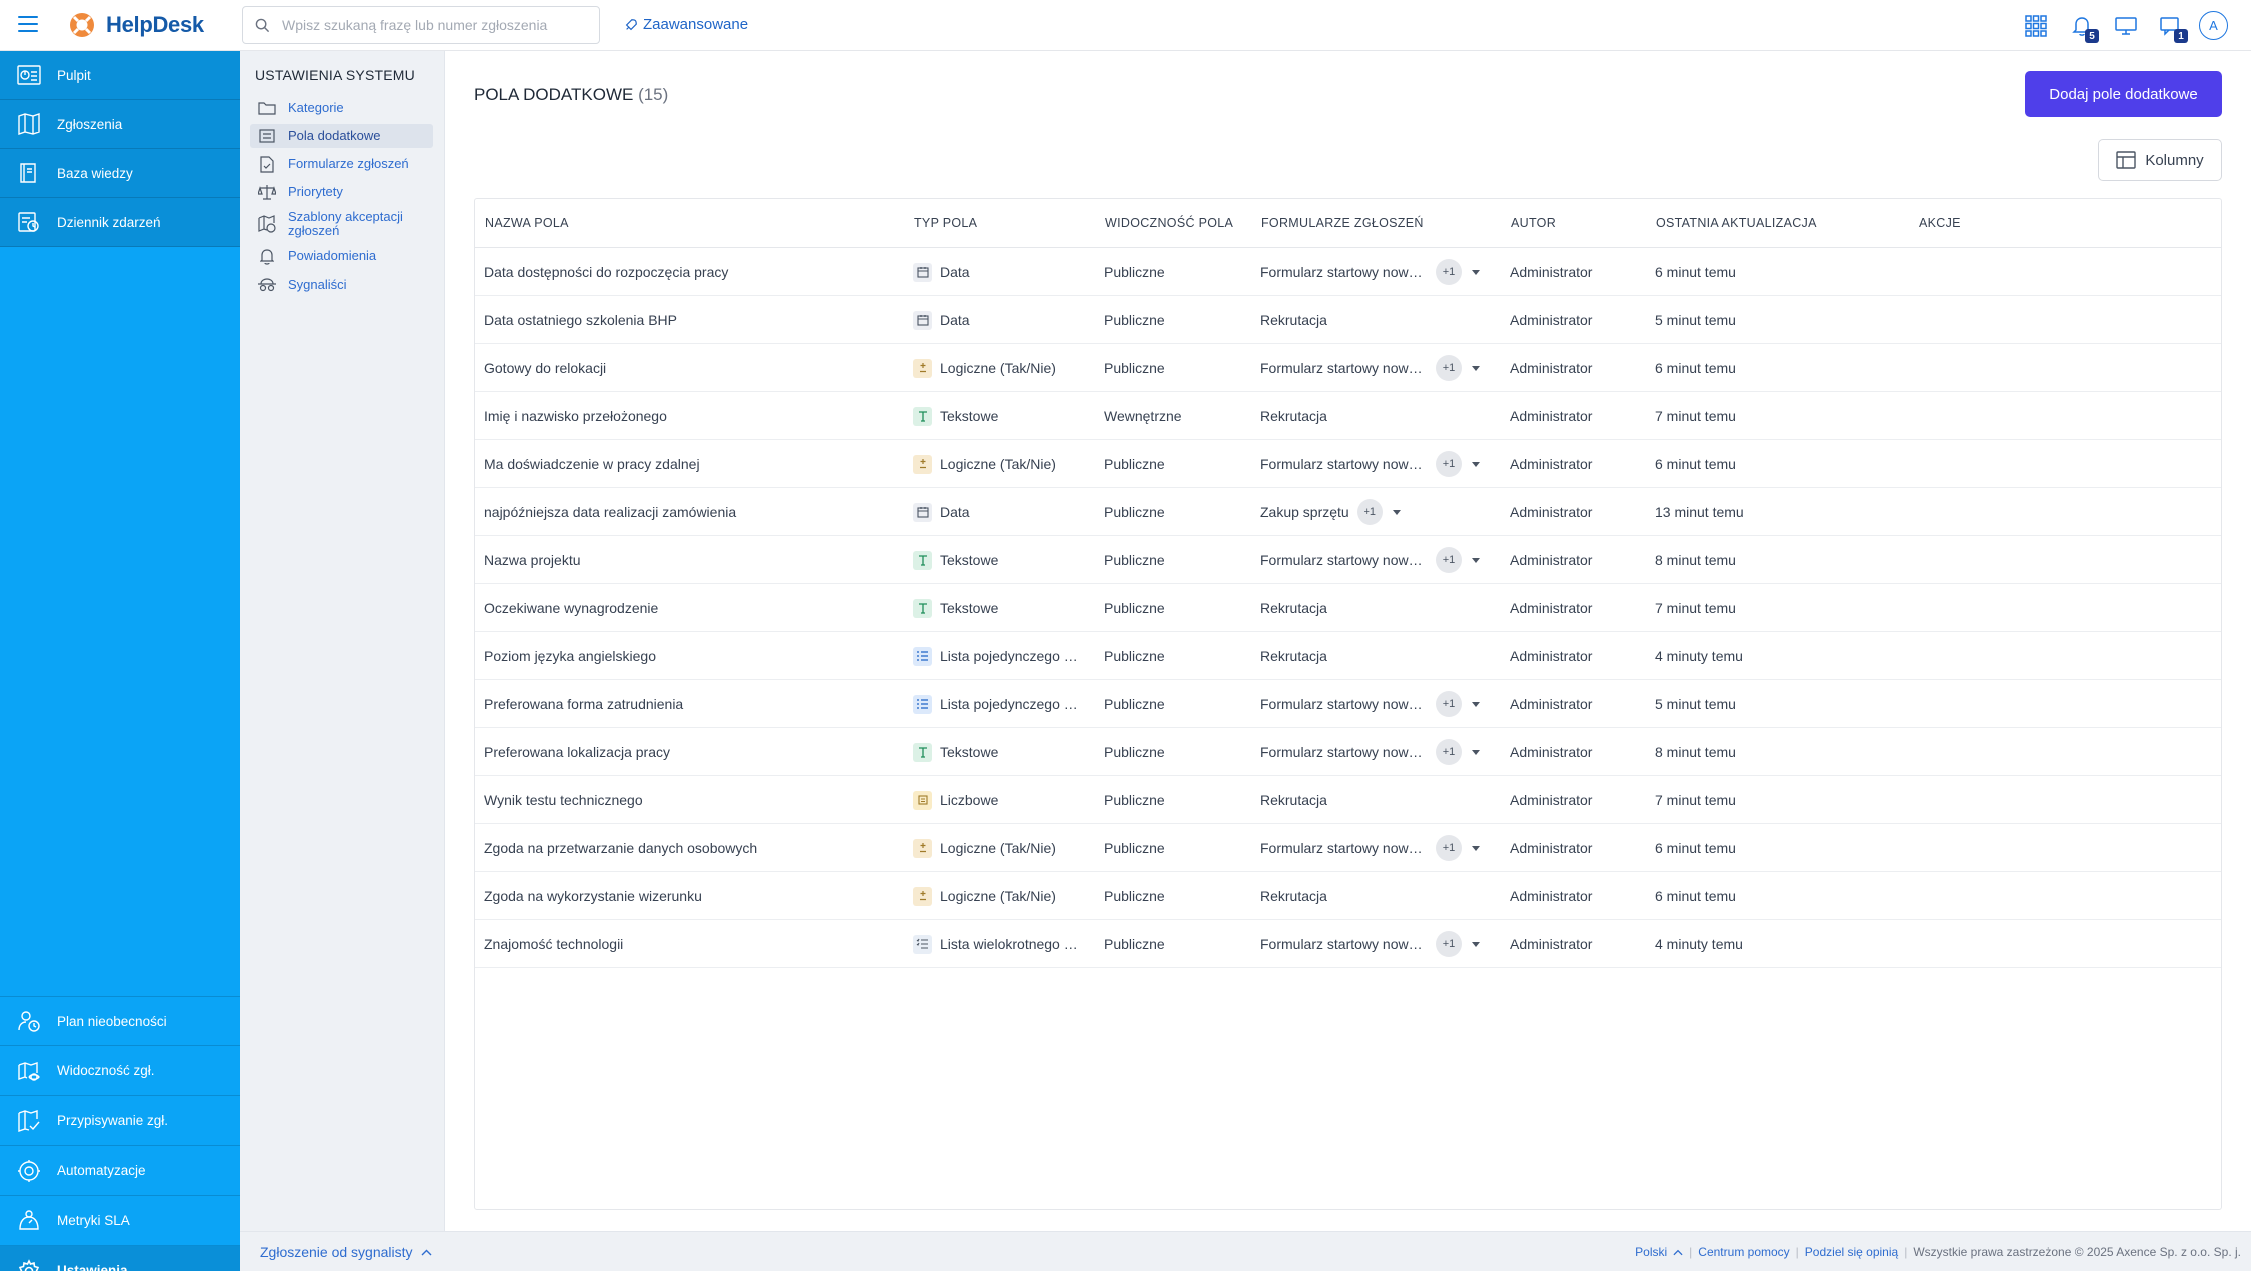  I want to click on sidebar-item-plan-nieobecnosci: Plan nieobecności, so click(120, 1021).